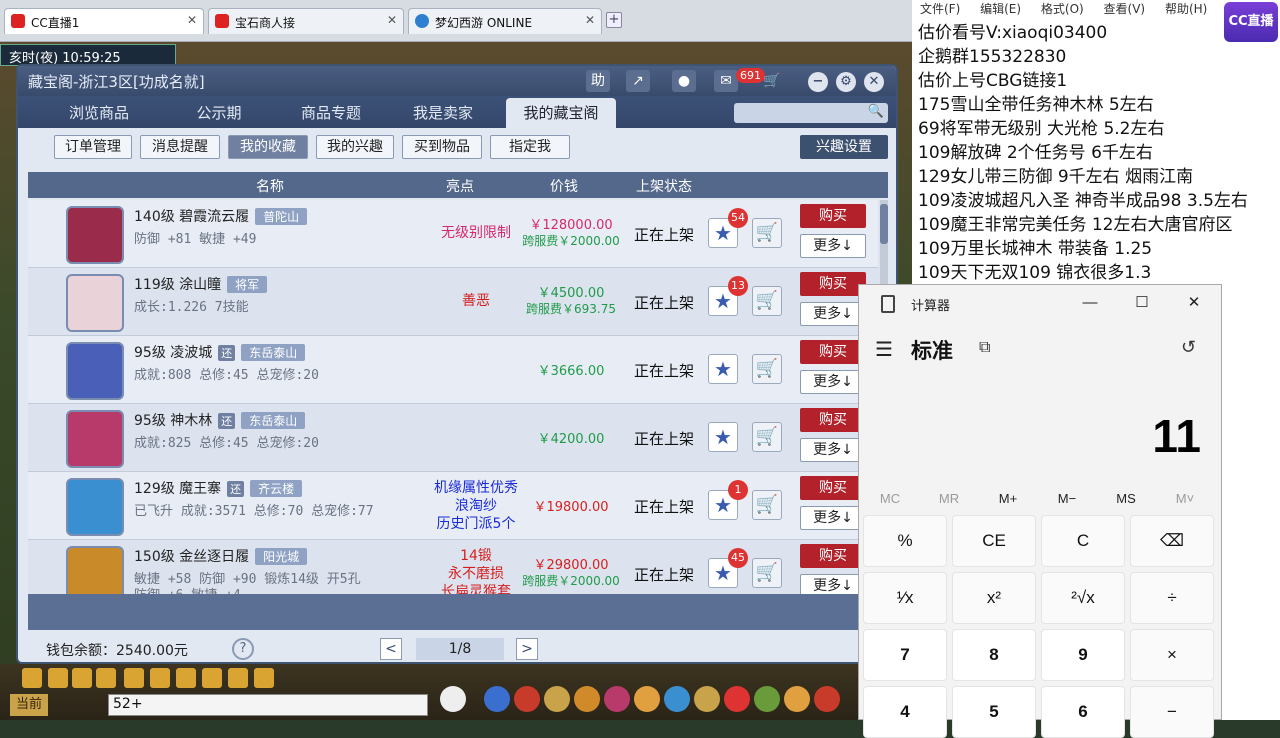 This screenshot has width=1280, height=738. What do you see at coordinates (1062, 9) in the screenshot?
I see `menu-format: 格式(O)` at bounding box center [1062, 9].